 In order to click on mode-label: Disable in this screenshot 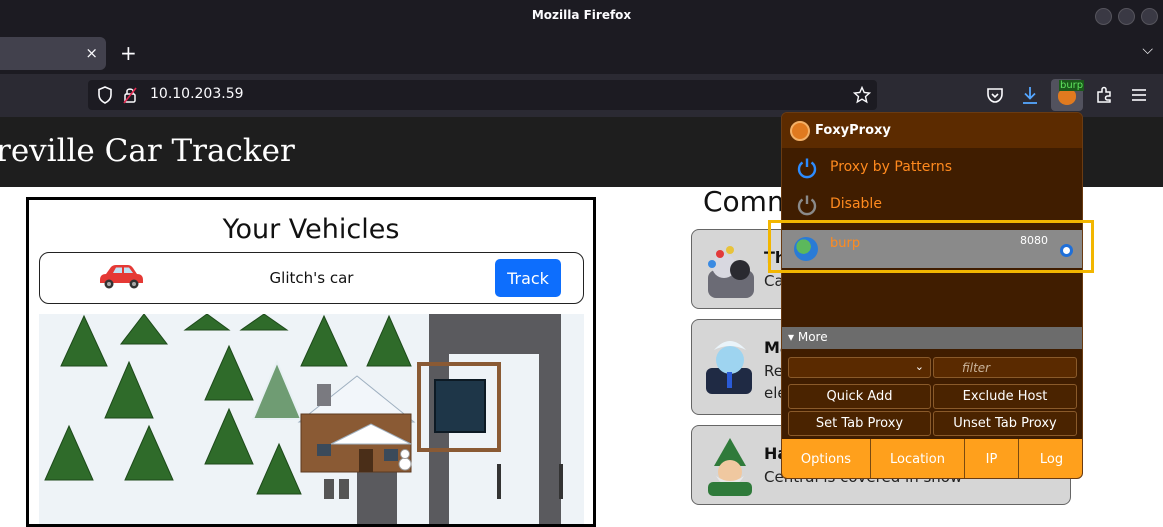, I will do `click(856, 204)`.